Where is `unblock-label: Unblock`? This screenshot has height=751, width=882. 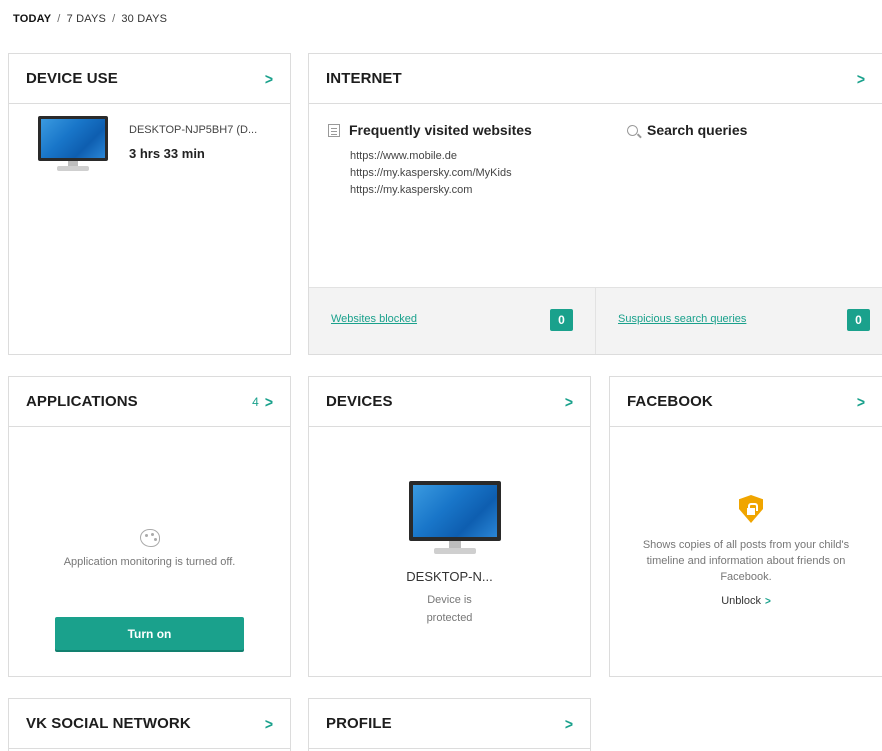 unblock-label: Unblock is located at coordinates (741, 601).